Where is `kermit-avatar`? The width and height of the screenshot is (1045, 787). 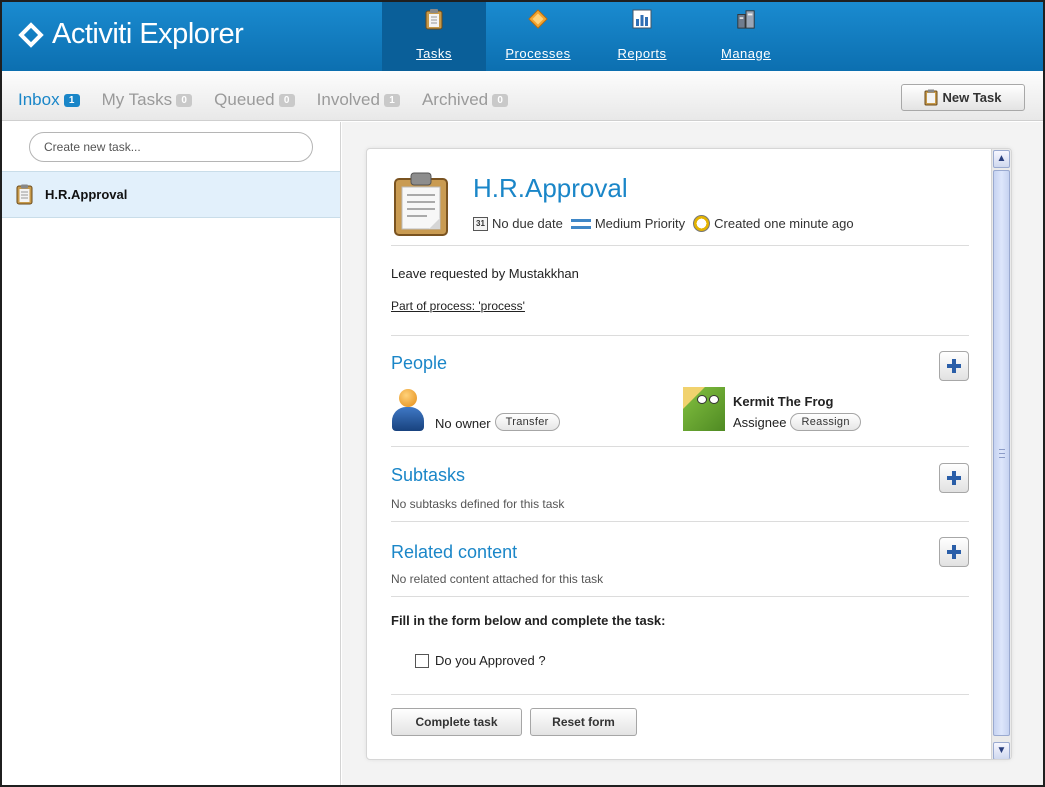 kermit-avatar is located at coordinates (704, 409).